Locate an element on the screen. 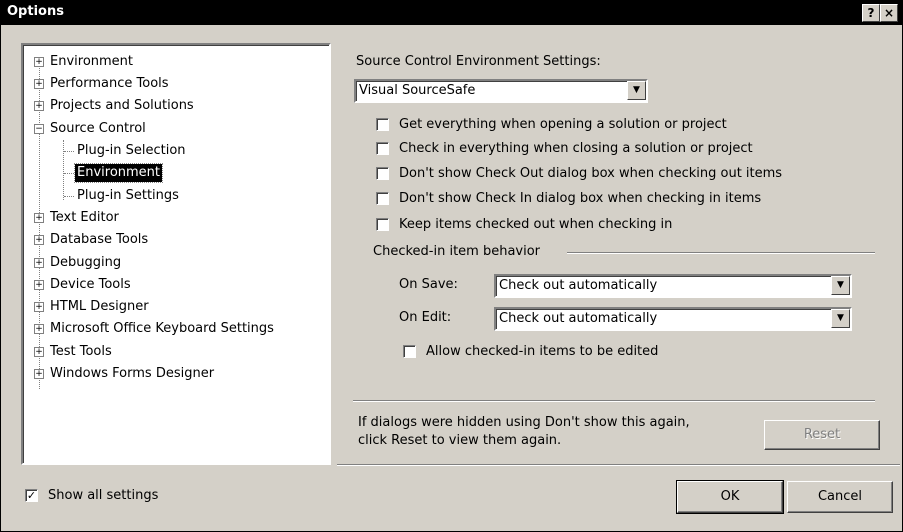  checkbox-label: Keep items checked out when checking in is located at coordinates (536, 224).